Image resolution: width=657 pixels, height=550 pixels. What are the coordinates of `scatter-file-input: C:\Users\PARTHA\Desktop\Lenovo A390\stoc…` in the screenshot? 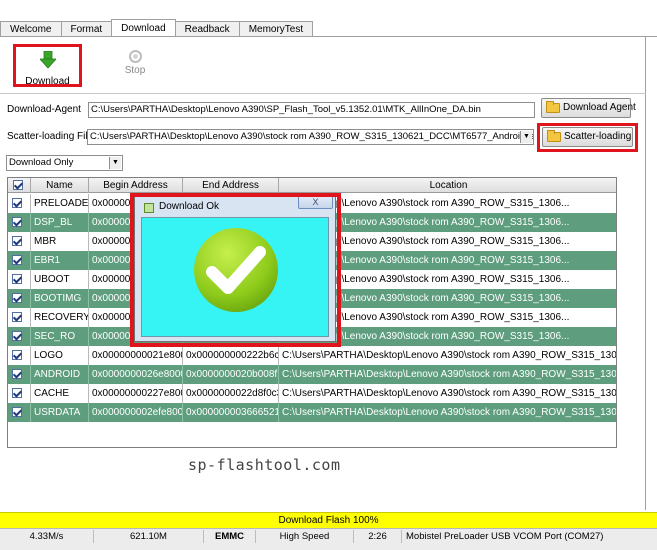 It's located at (310, 137).